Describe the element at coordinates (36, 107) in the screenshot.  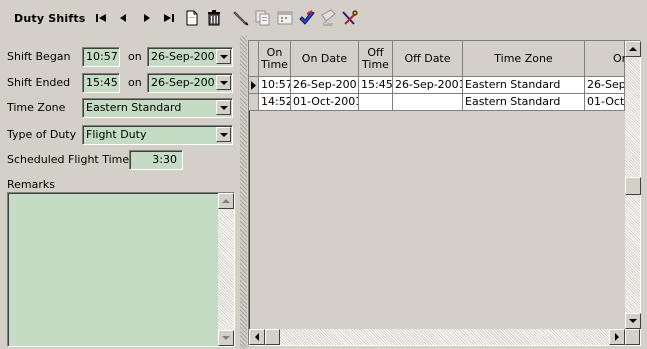
I see `time-zone-label: Time Zone` at that location.